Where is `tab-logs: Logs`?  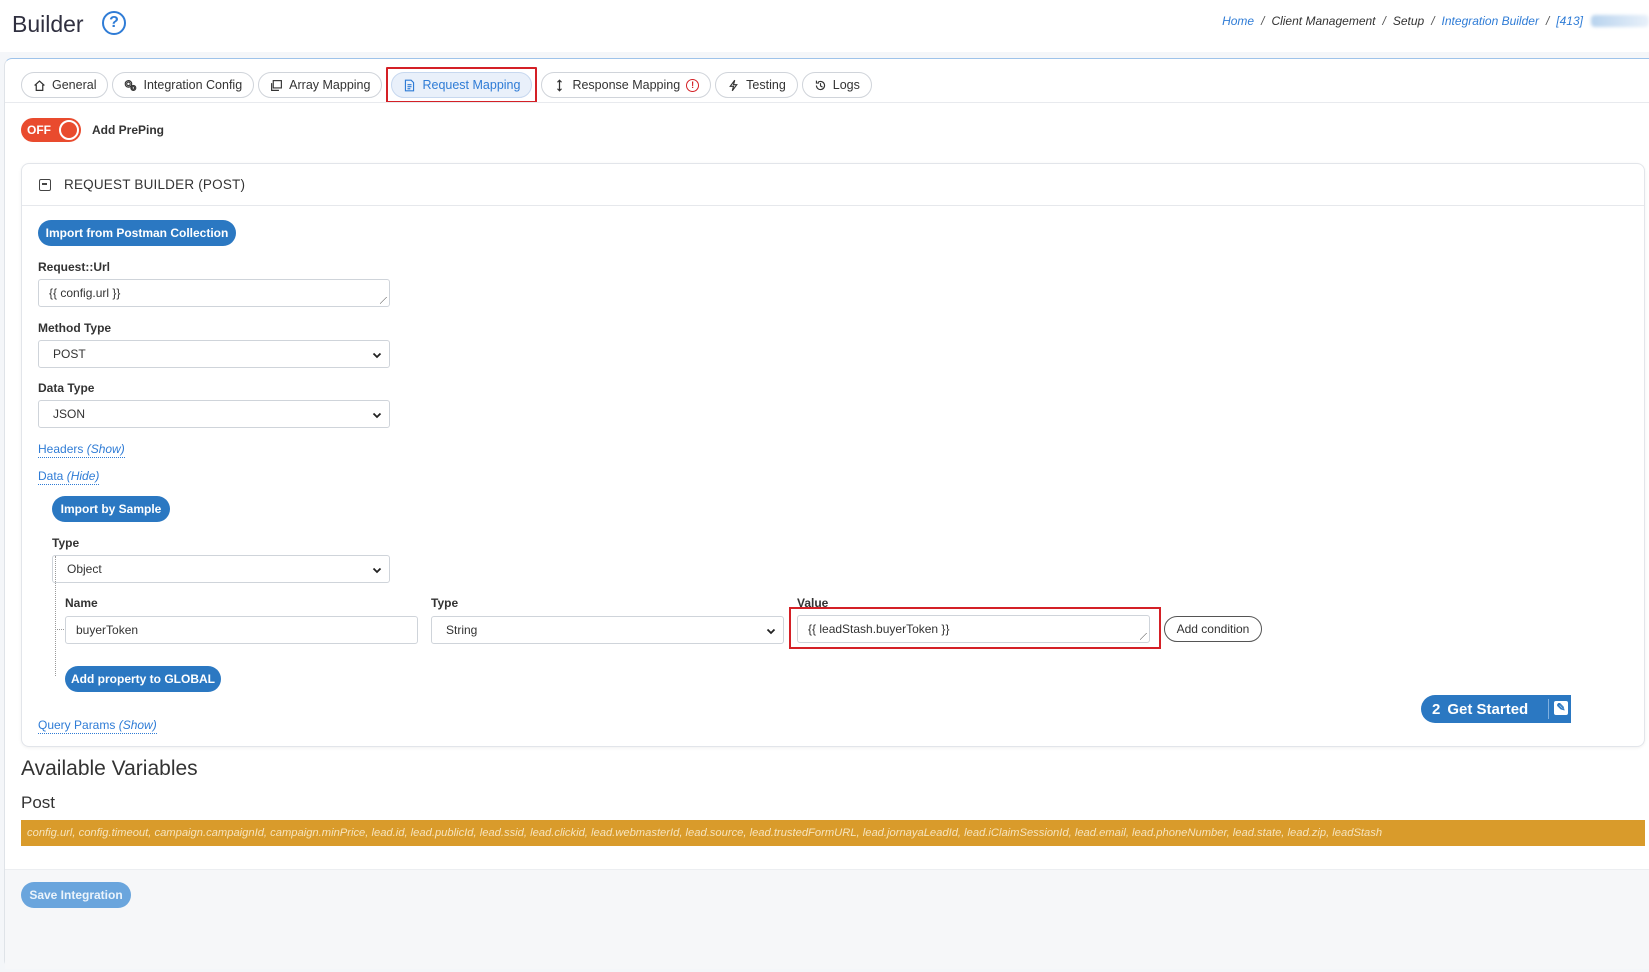 tab-logs: Logs is located at coordinates (836, 85).